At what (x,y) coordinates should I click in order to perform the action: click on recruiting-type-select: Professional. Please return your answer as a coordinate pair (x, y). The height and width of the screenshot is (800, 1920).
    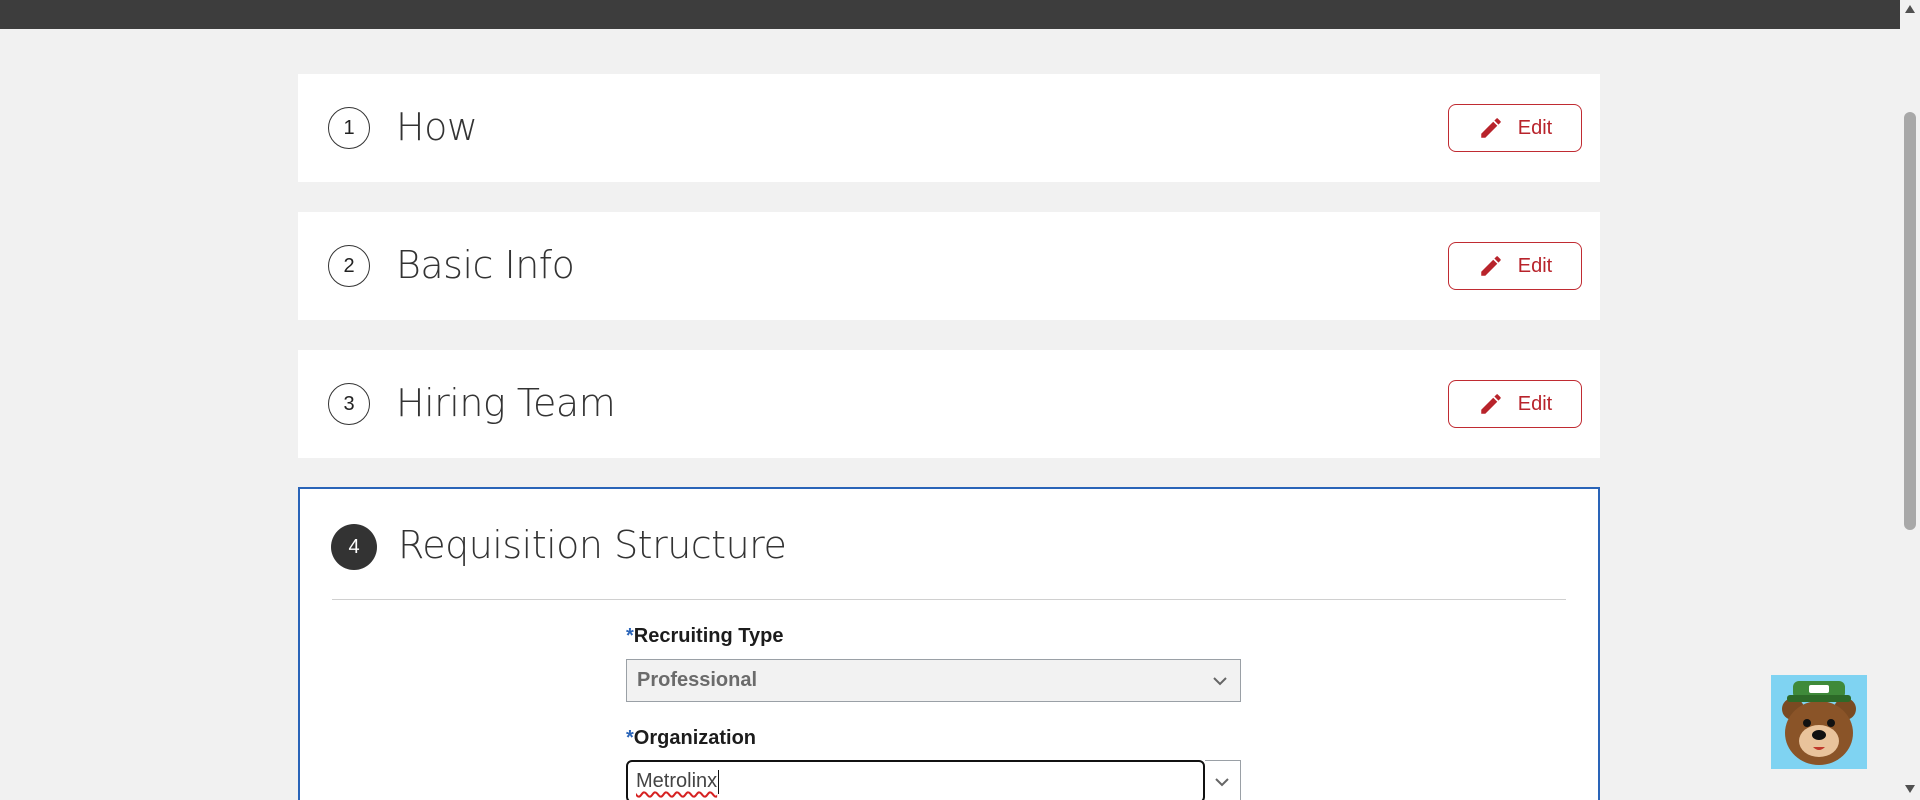
    Looking at the image, I should click on (933, 680).